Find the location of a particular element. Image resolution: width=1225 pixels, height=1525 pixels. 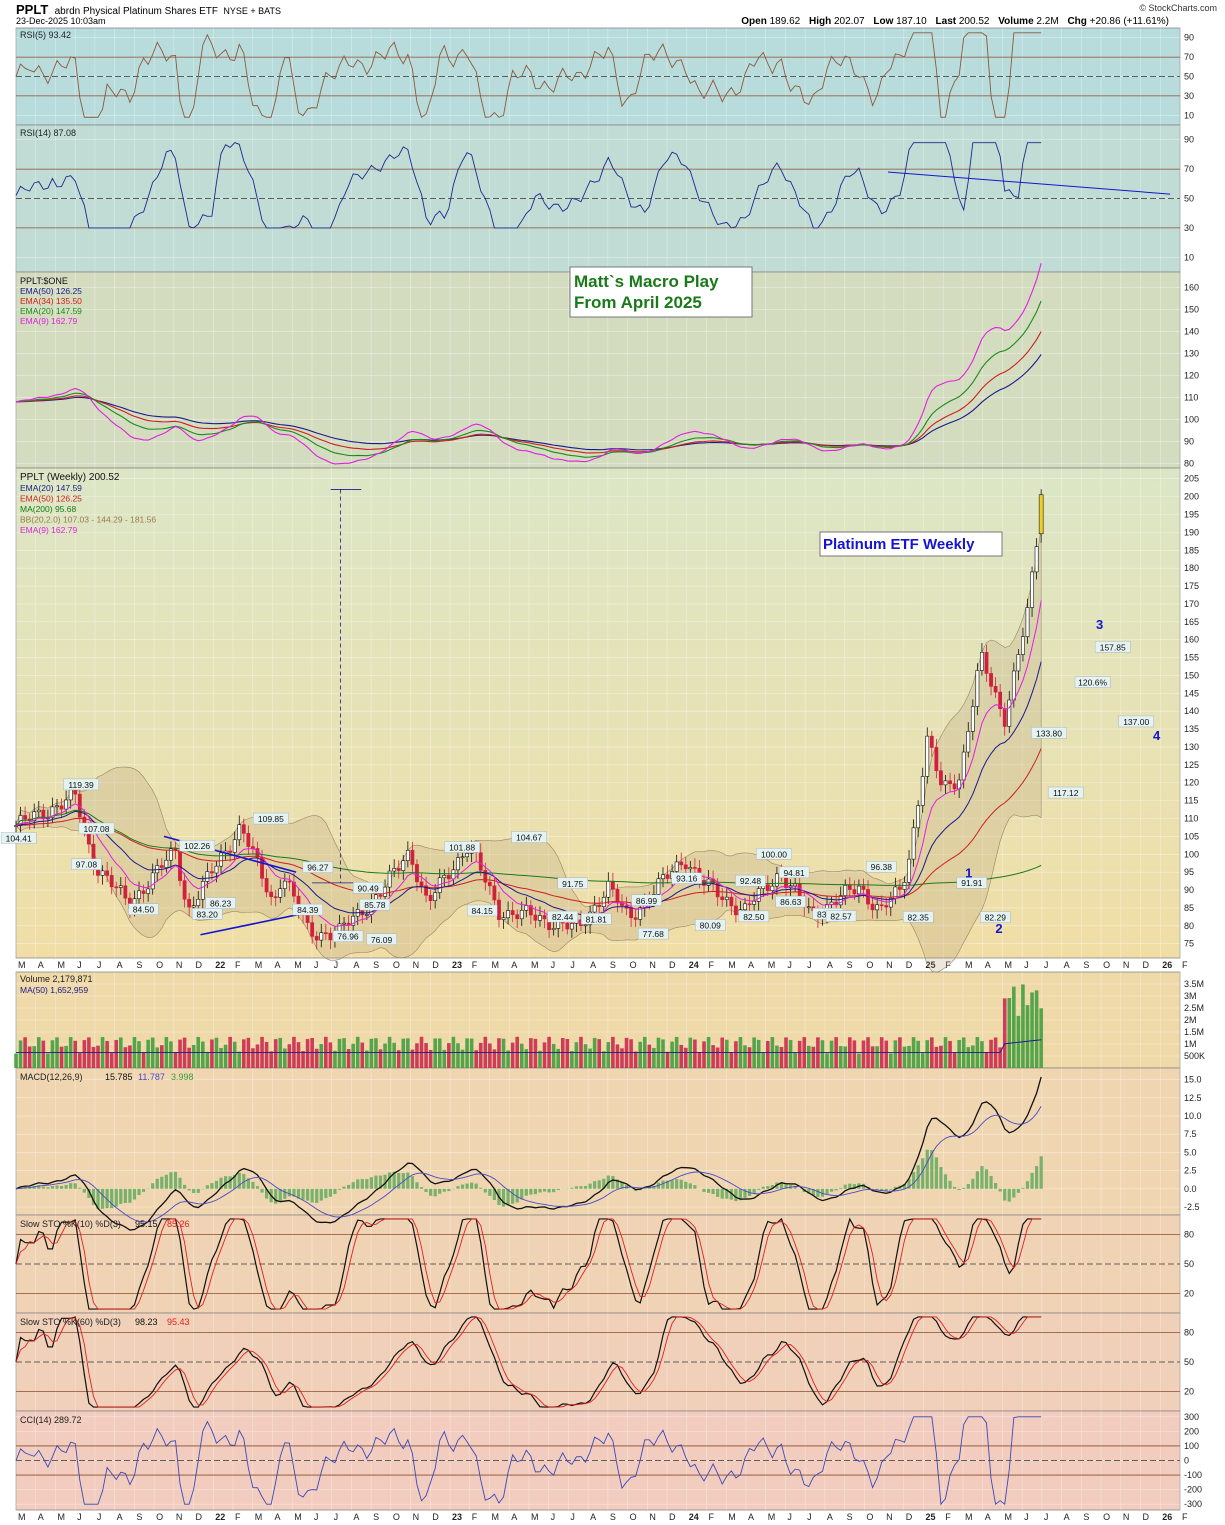

y-tick-label: 5.0 is located at coordinates (1190, 1152).